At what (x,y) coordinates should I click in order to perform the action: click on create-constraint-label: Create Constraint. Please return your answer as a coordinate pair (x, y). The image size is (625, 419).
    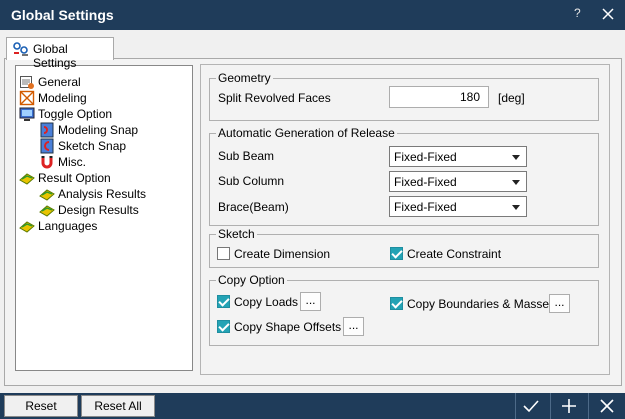
    Looking at the image, I should click on (454, 254).